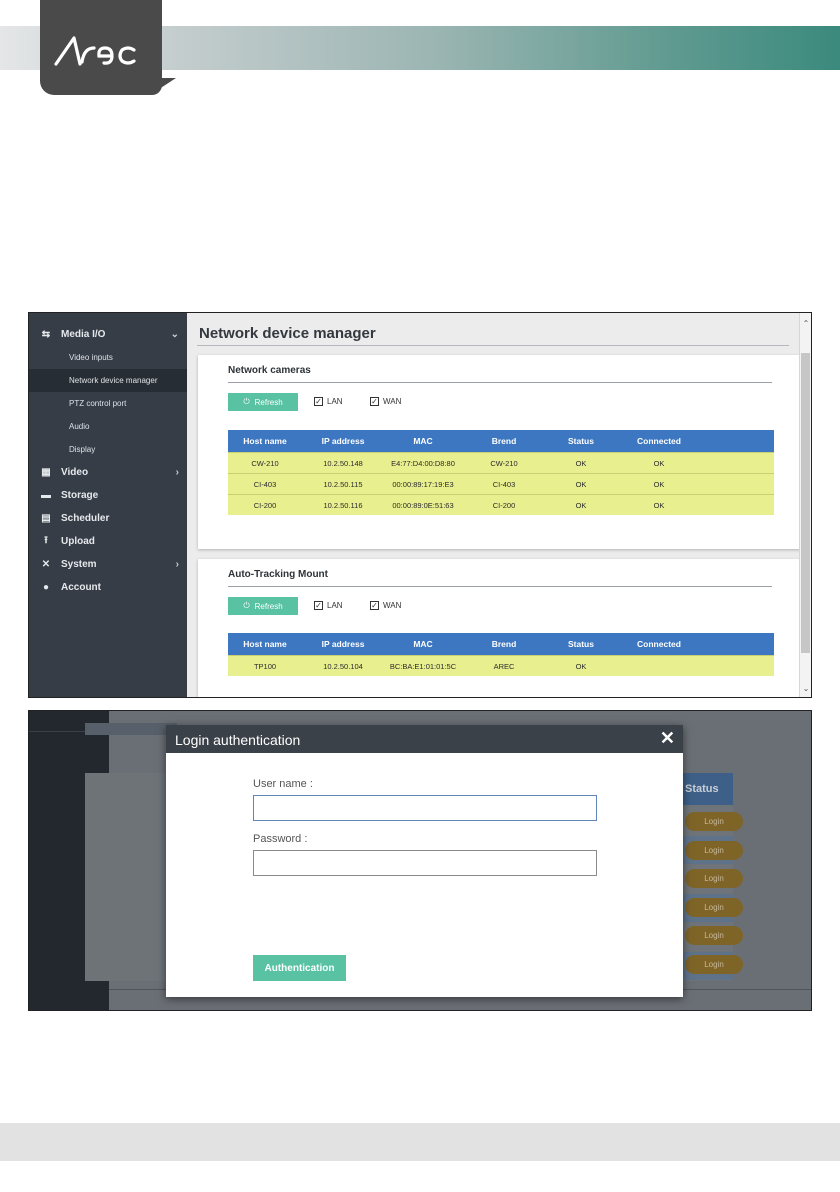 The image size is (840, 1192). I want to click on scrollbar-thumb, so click(805, 503).